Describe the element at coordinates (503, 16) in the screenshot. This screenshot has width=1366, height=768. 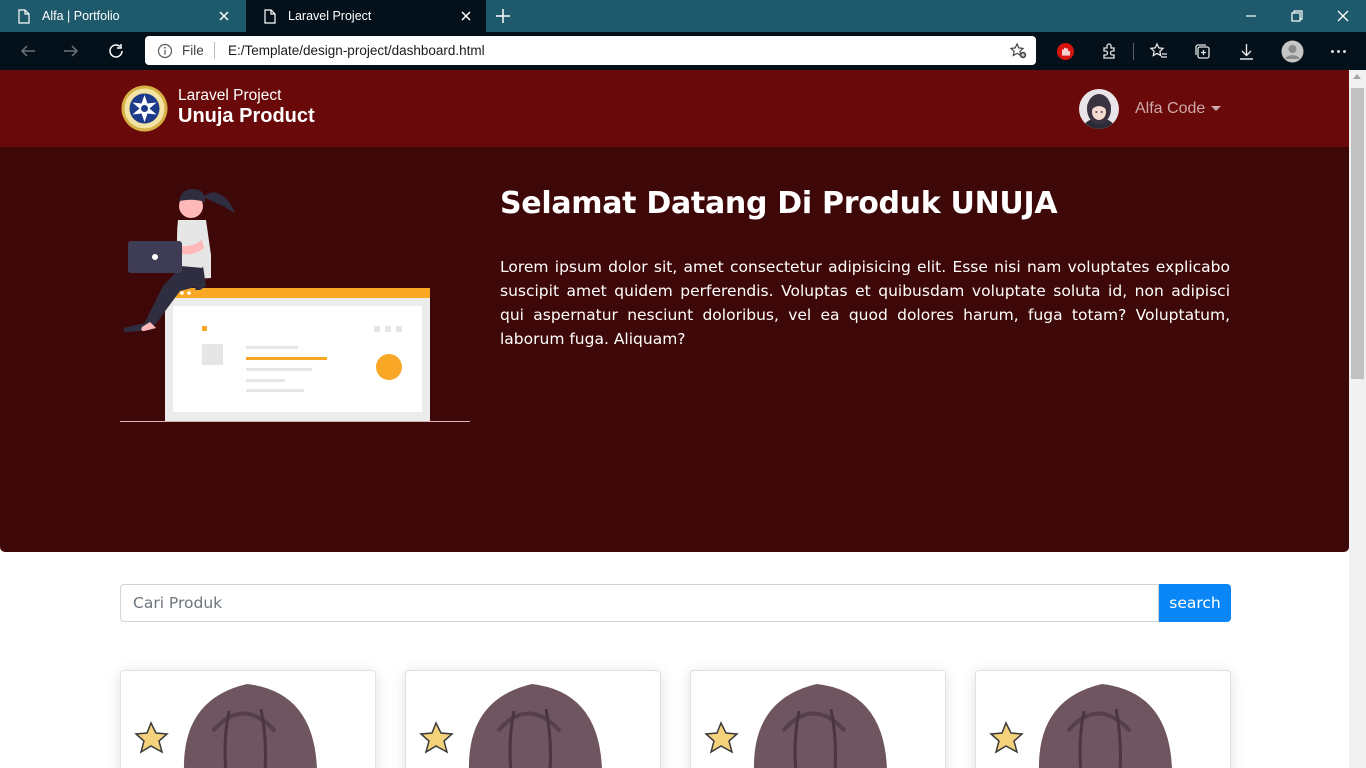
I see `new-tab-icon` at that location.